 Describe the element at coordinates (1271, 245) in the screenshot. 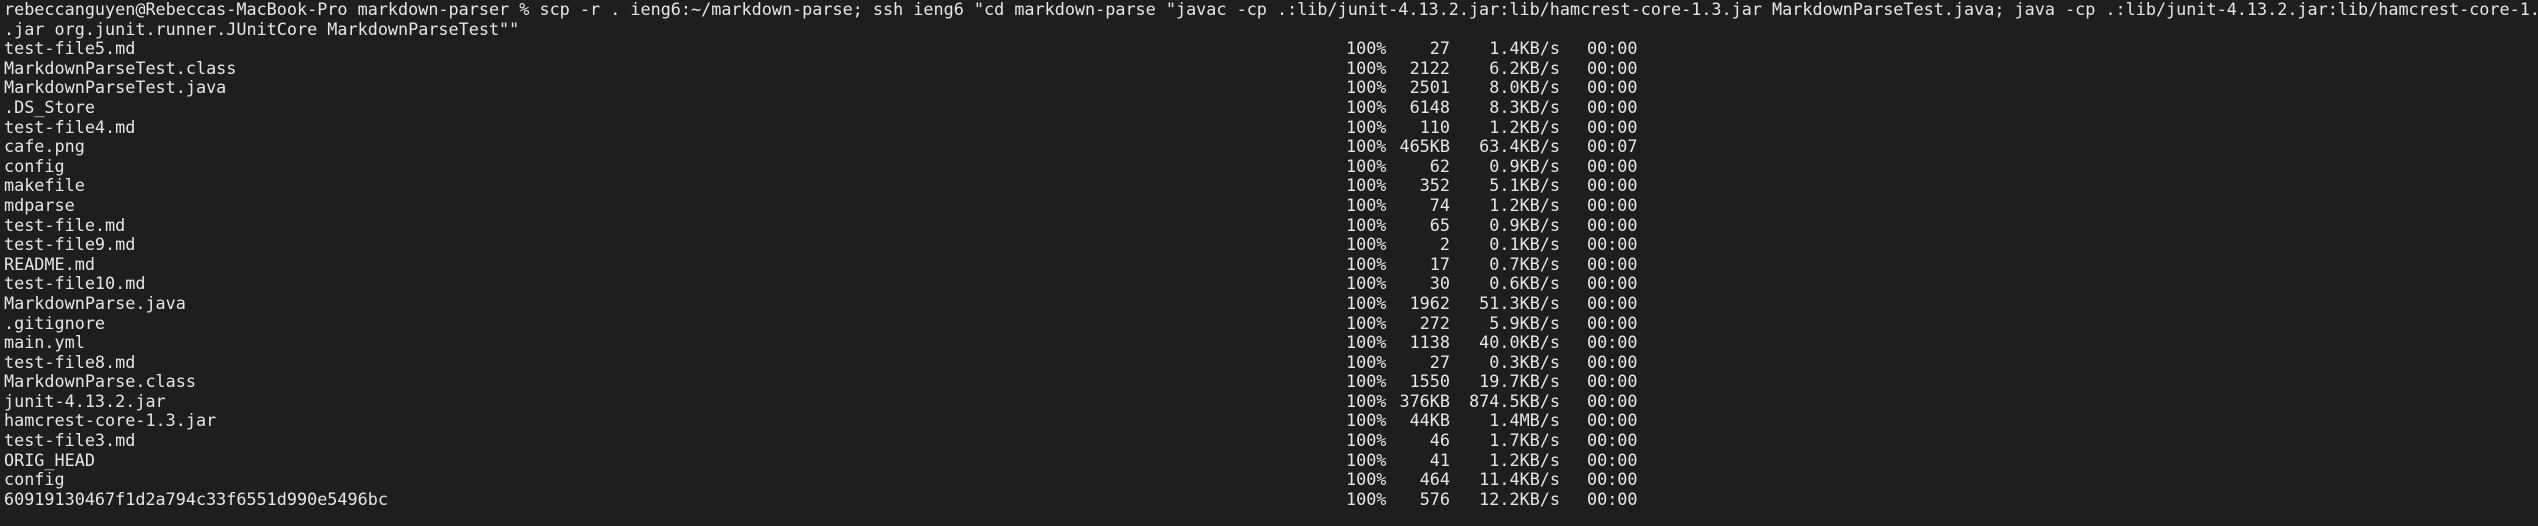

I see `transfer-row: test-file9.md 100% 2 0.1KB/s 00:00` at that location.